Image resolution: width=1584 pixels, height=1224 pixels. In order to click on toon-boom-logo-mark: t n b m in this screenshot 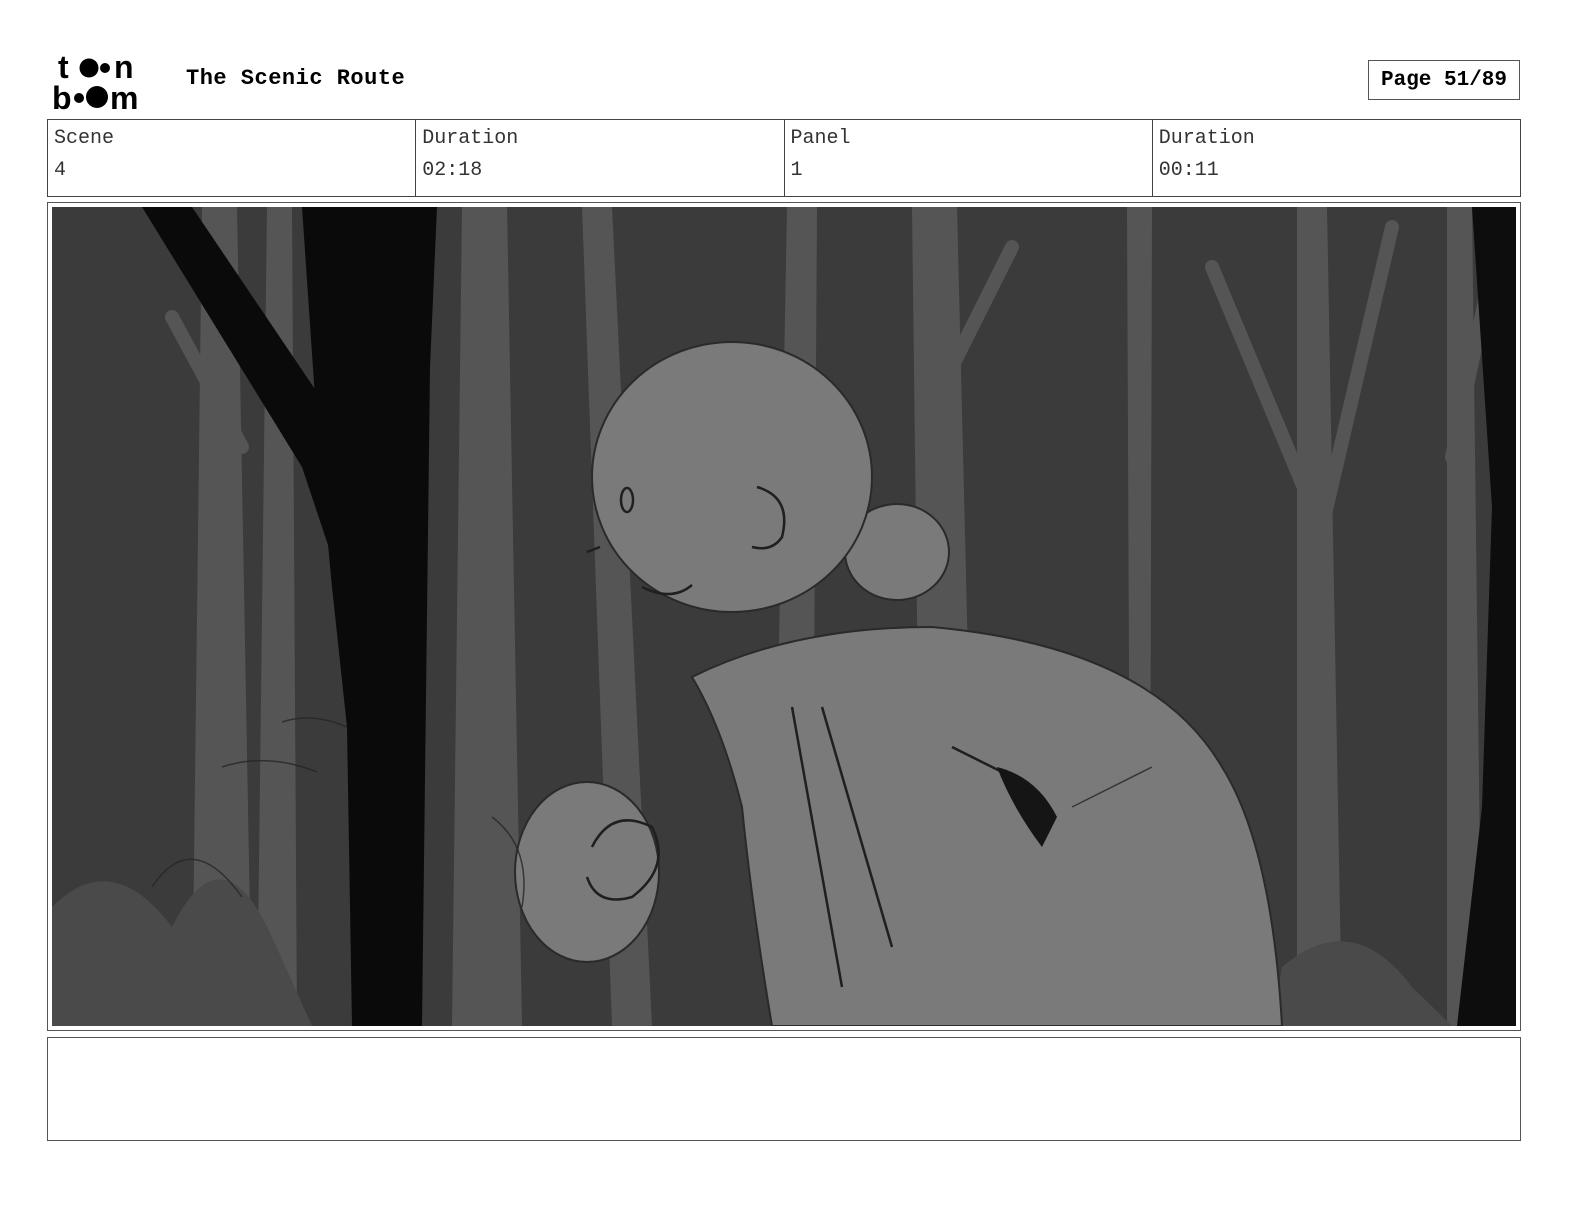, I will do `click(95, 81)`.